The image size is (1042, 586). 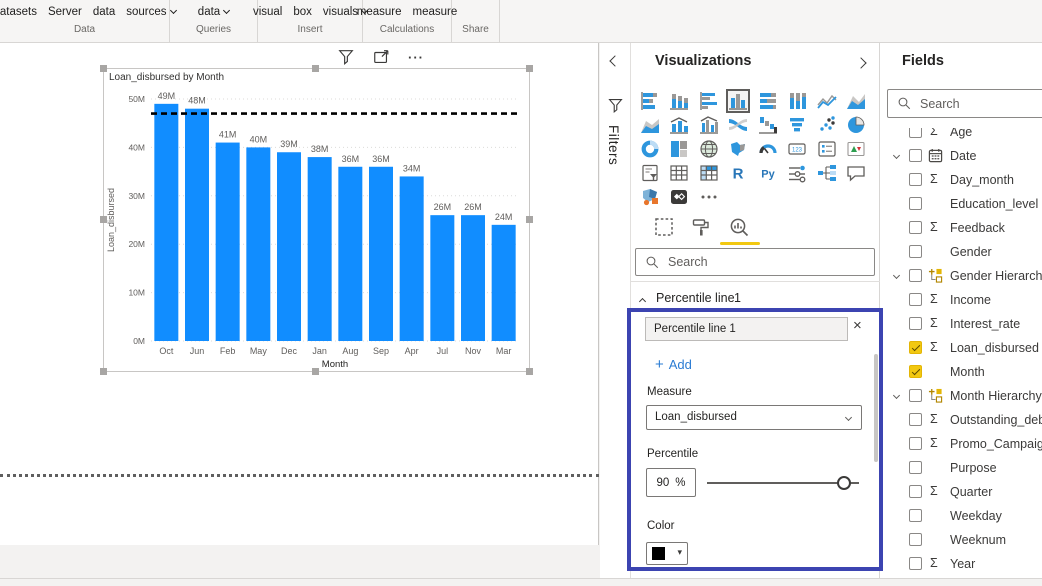 What do you see at coordinates (961, 444) in the screenshot?
I see `field-item-promo-campaign: Σ Promo_Campaign` at bounding box center [961, 444].